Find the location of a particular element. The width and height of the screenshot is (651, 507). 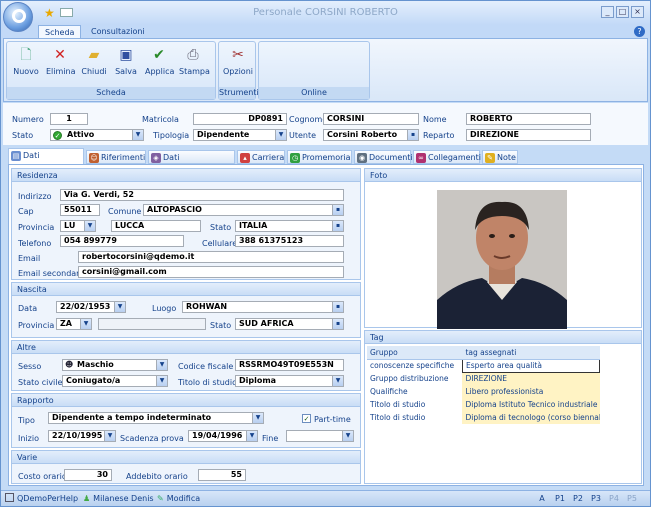

app-menu-button is located at coordinates (18, 17).